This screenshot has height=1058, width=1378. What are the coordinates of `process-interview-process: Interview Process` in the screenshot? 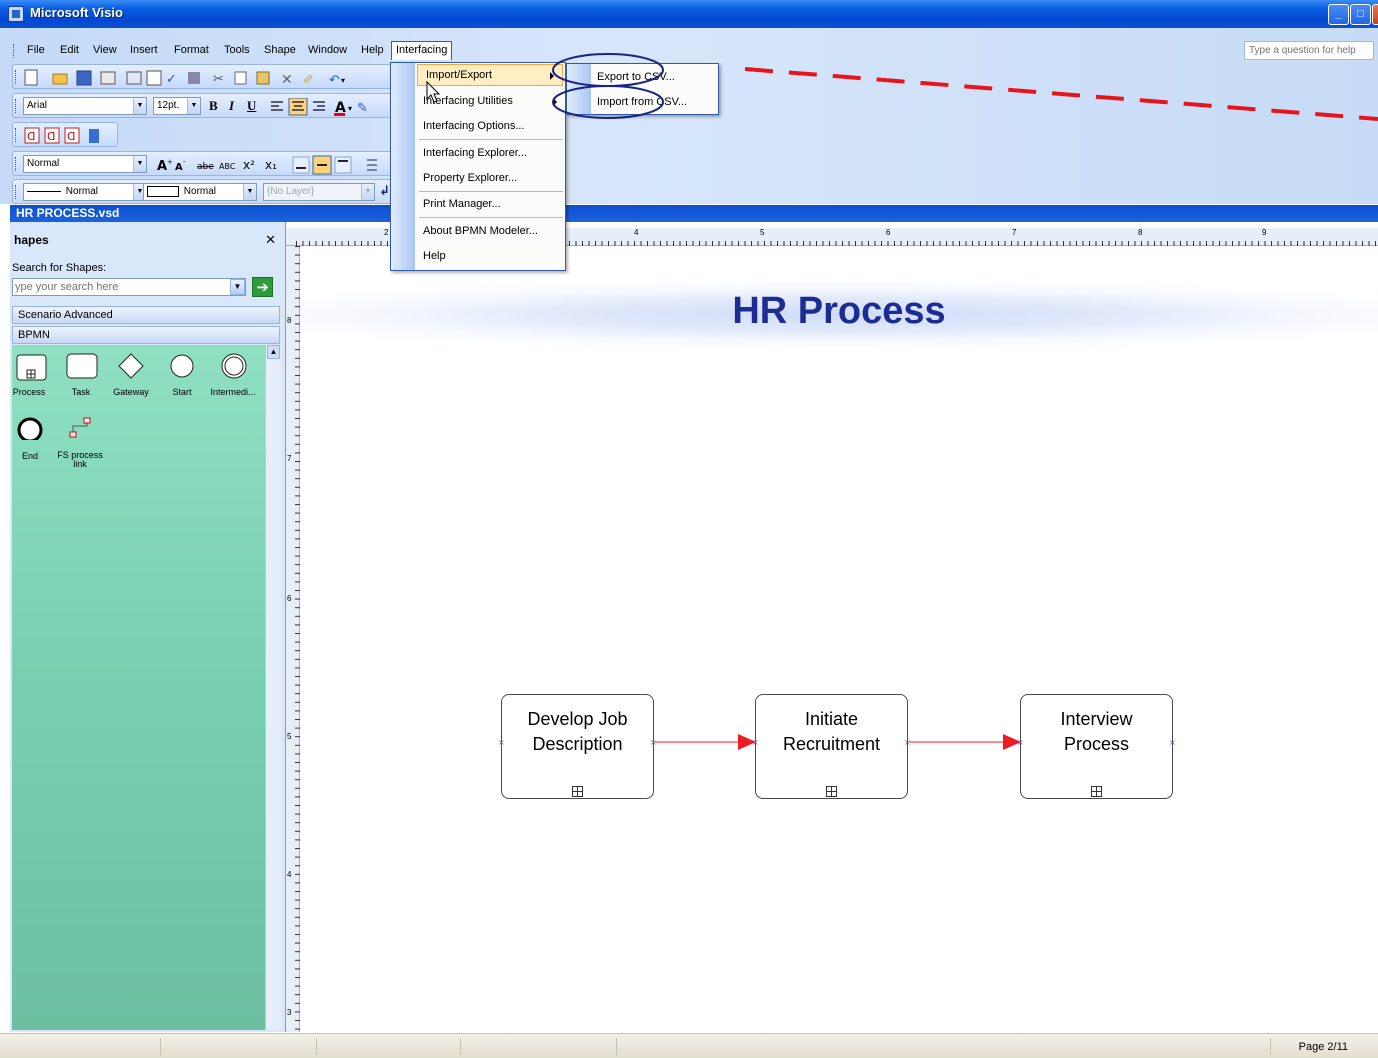 It's located at (1096, 746).